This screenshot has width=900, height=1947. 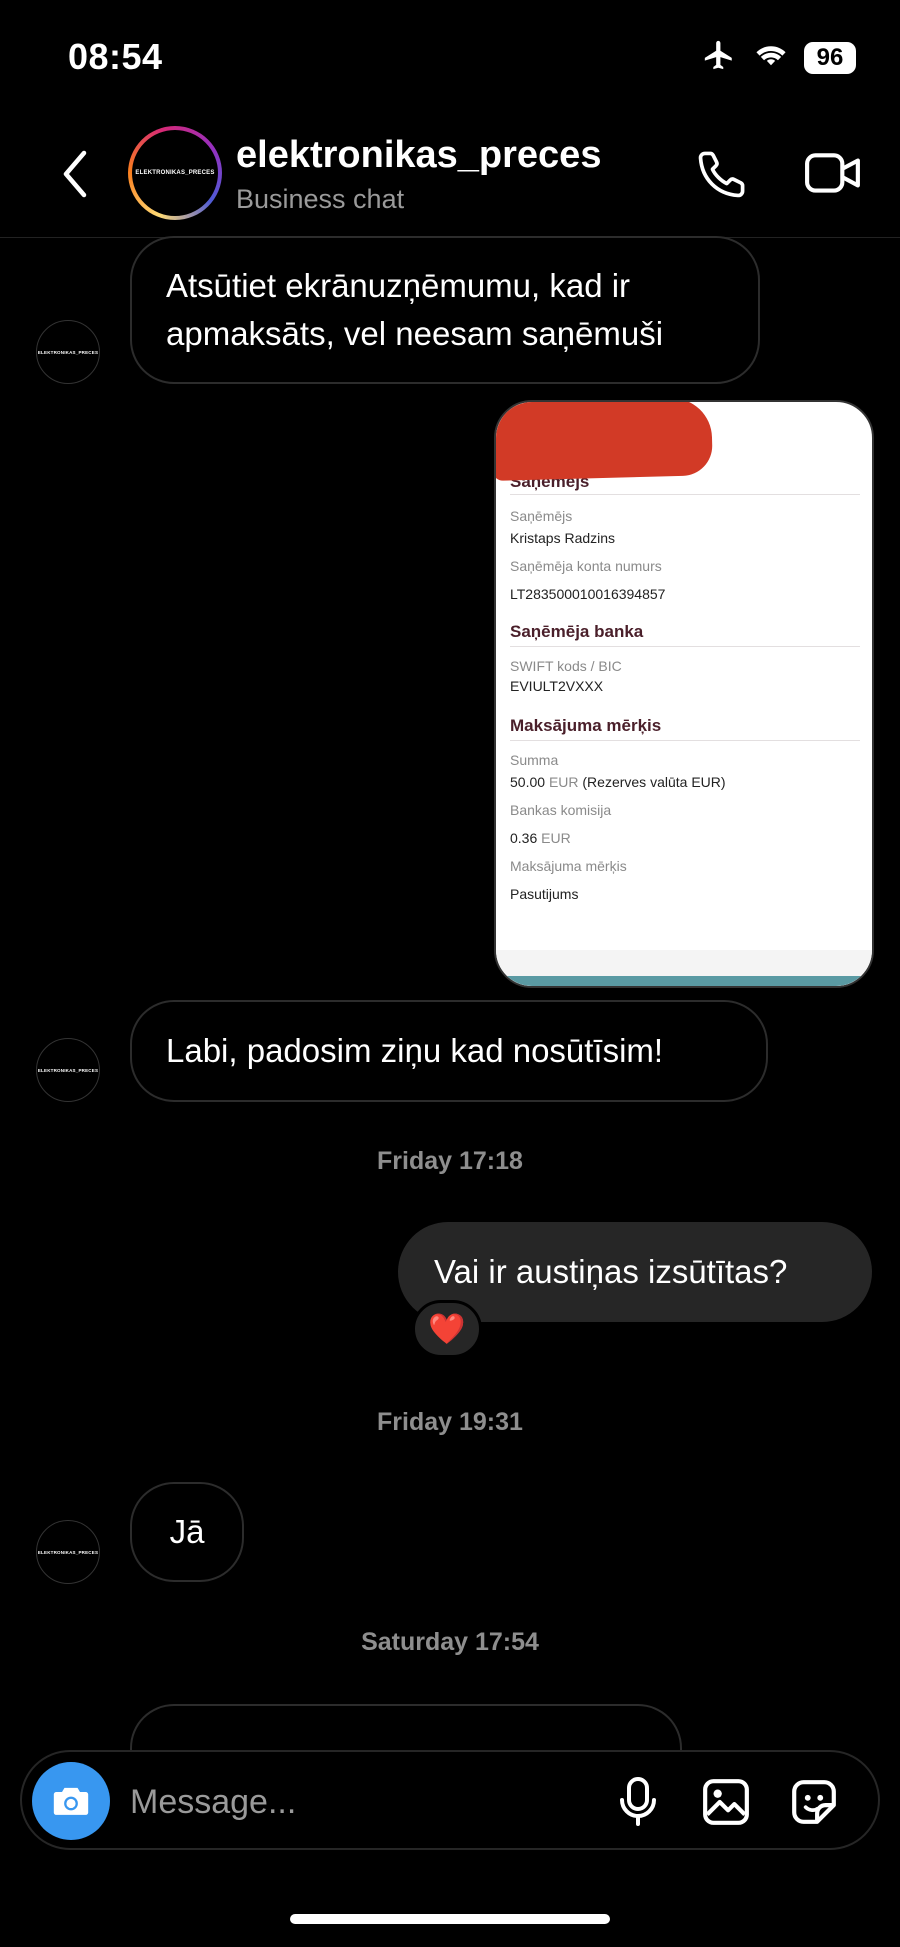 What do you see at coordinates (588, 594) in the screenshot?
I see `field-value: LT283500010016394857` at bounding box center [588, 594].